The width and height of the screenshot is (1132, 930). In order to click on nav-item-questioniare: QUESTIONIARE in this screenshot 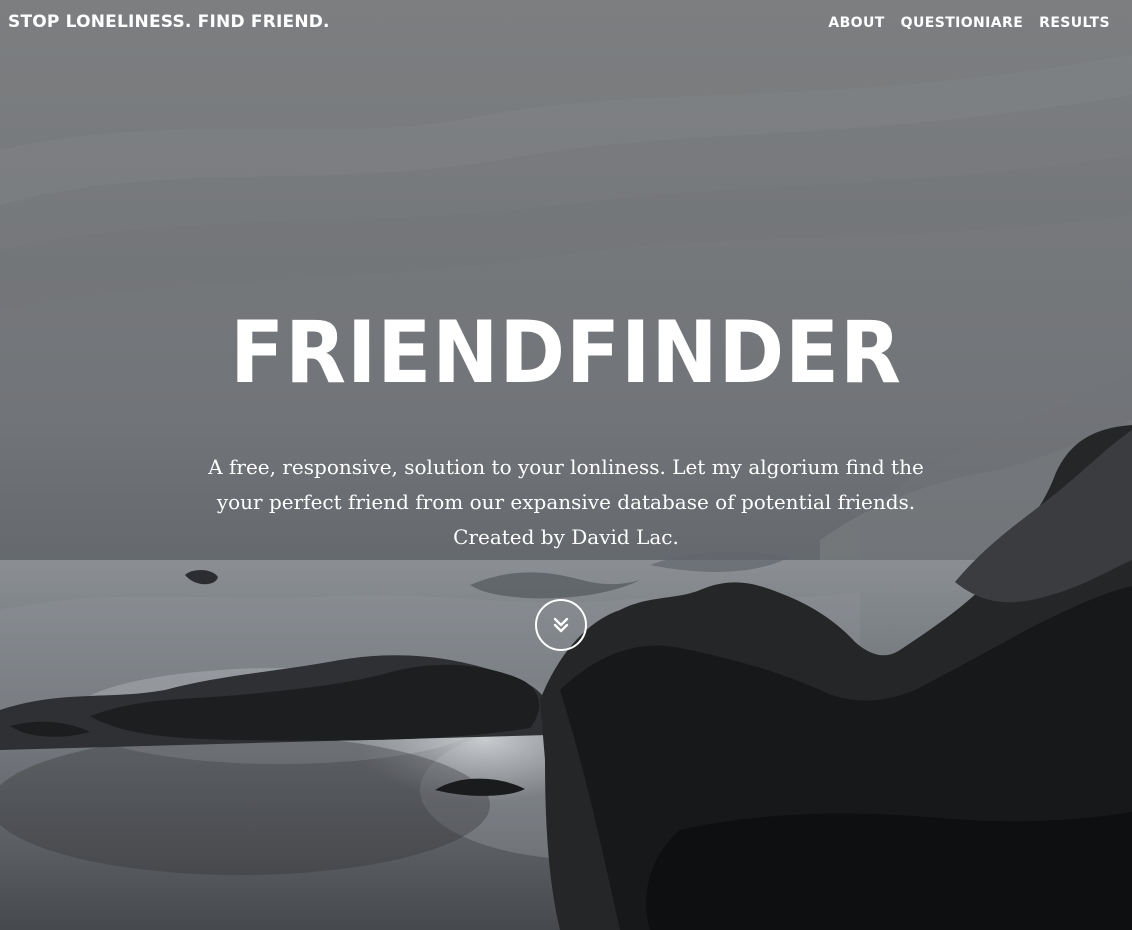, I will do `click(962, 23)`.